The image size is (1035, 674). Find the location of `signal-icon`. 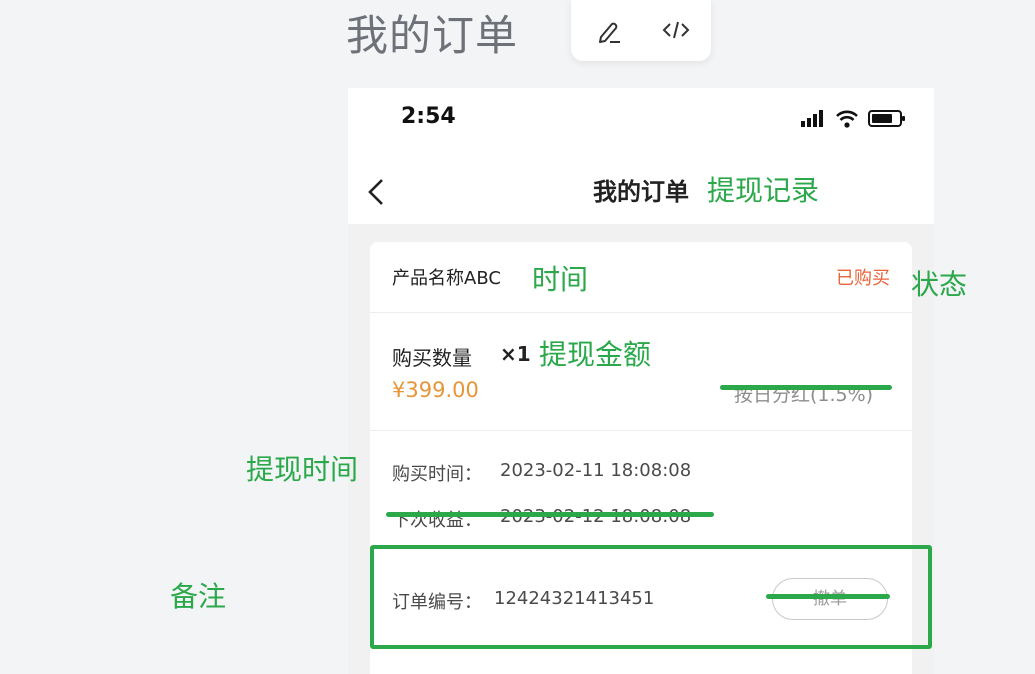

signal-icon is located at coordinates (812, 118).